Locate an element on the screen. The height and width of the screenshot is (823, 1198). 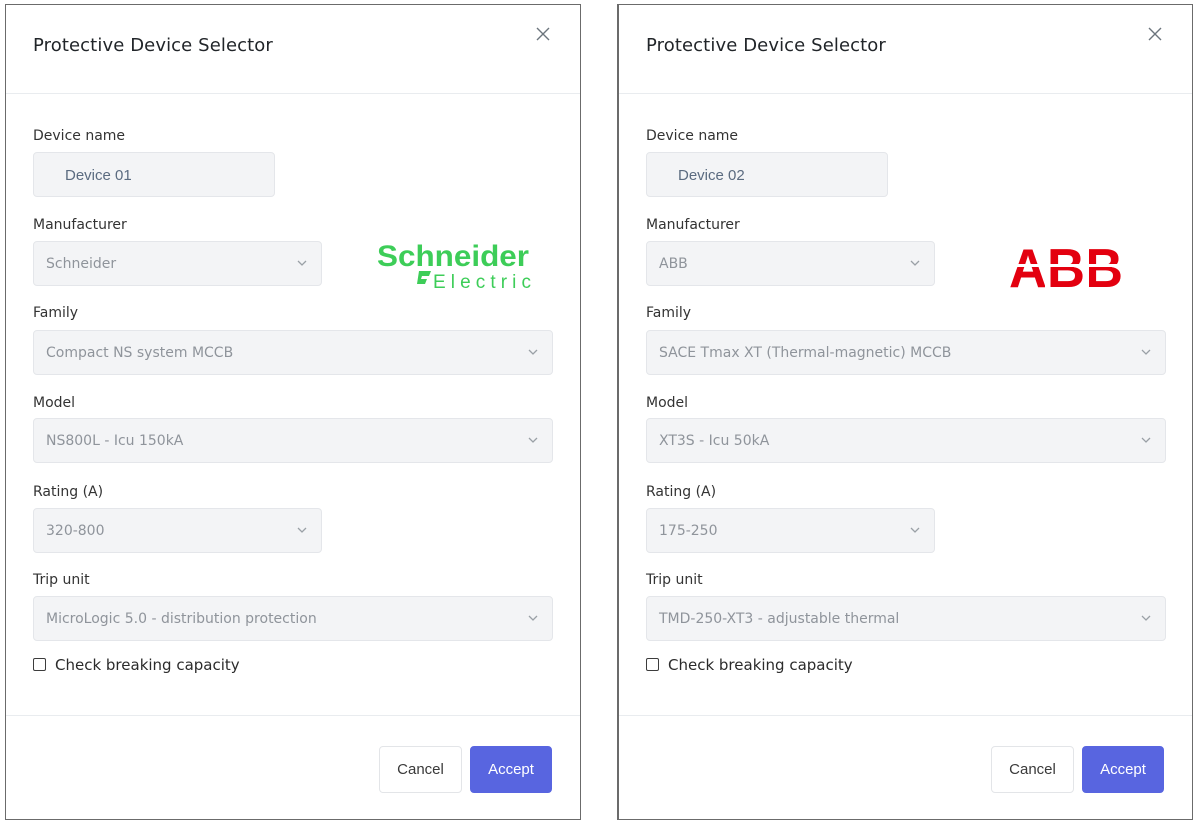
trip-unit-select-value: MicroLogic 5.0 - distribution protection is located at coordinates (181, 619).